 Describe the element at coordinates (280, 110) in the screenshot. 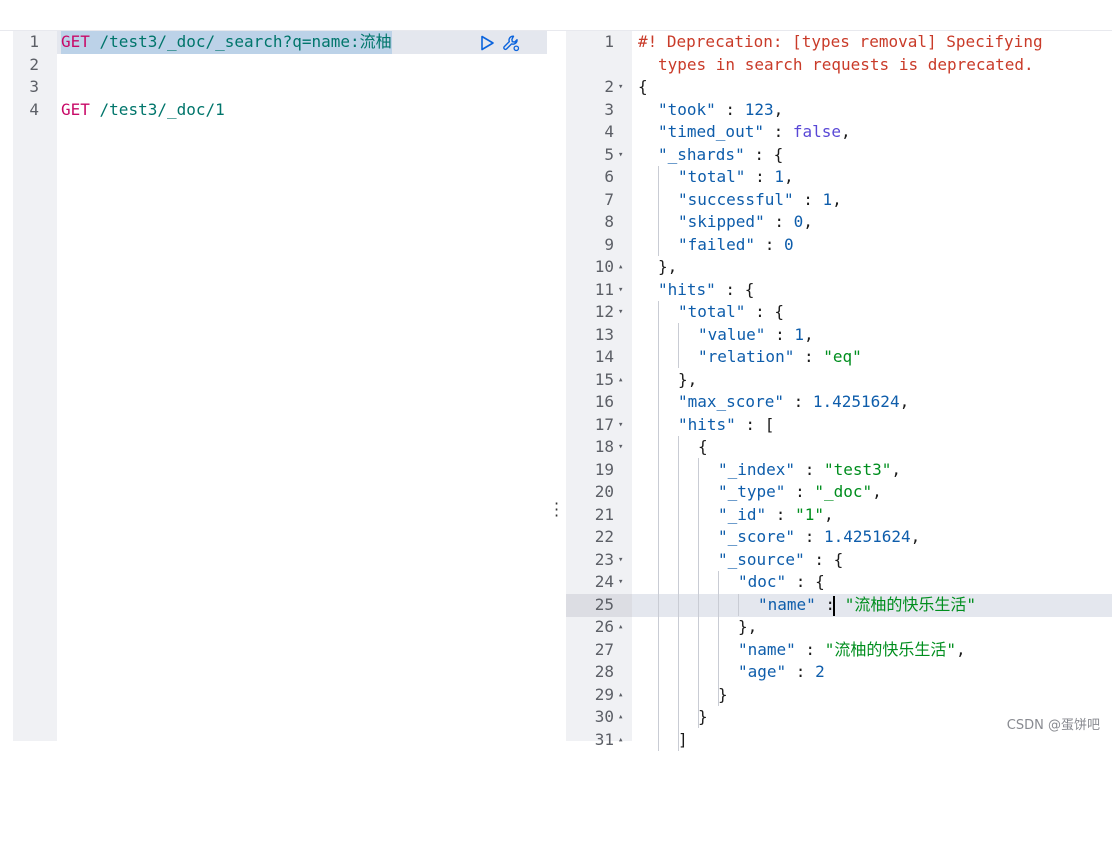

I see `request-line: 4 GET /test3/_doc/1` at that location.